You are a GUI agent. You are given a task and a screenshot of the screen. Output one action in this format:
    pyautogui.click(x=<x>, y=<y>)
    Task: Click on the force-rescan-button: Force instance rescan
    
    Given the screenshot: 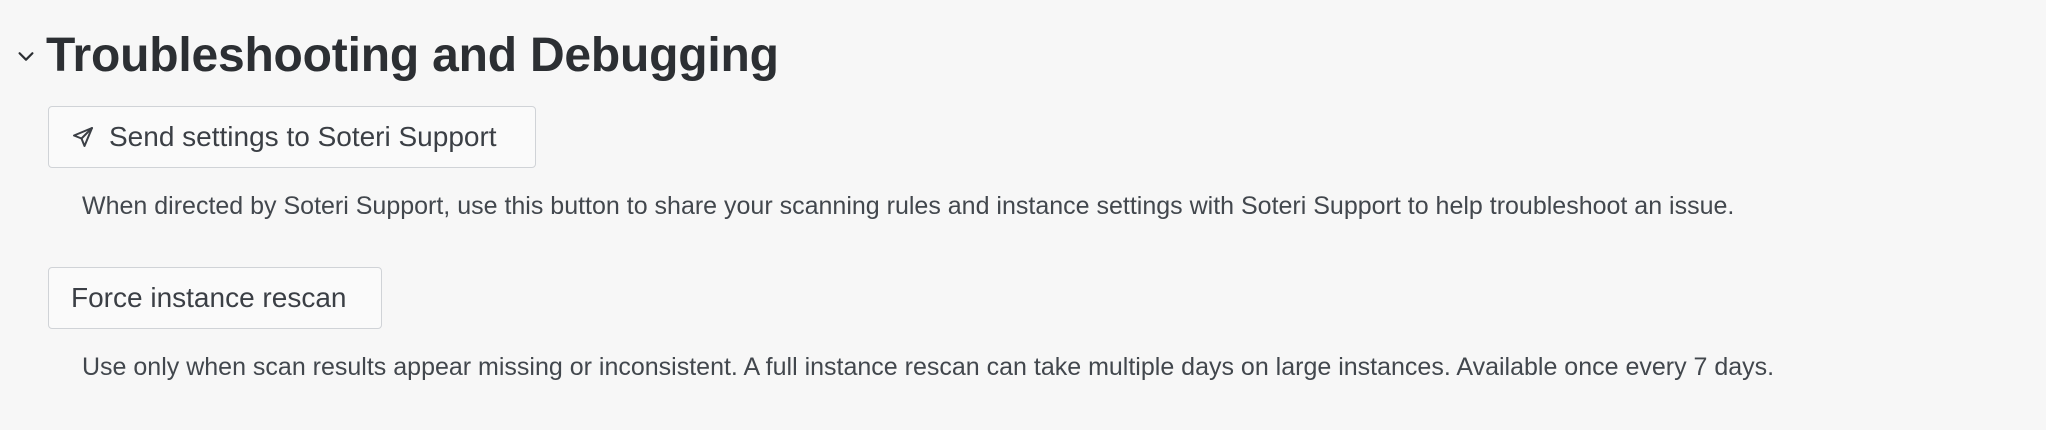 What is the action you would take?
    pyautogui.click(x=215, y=298)
    